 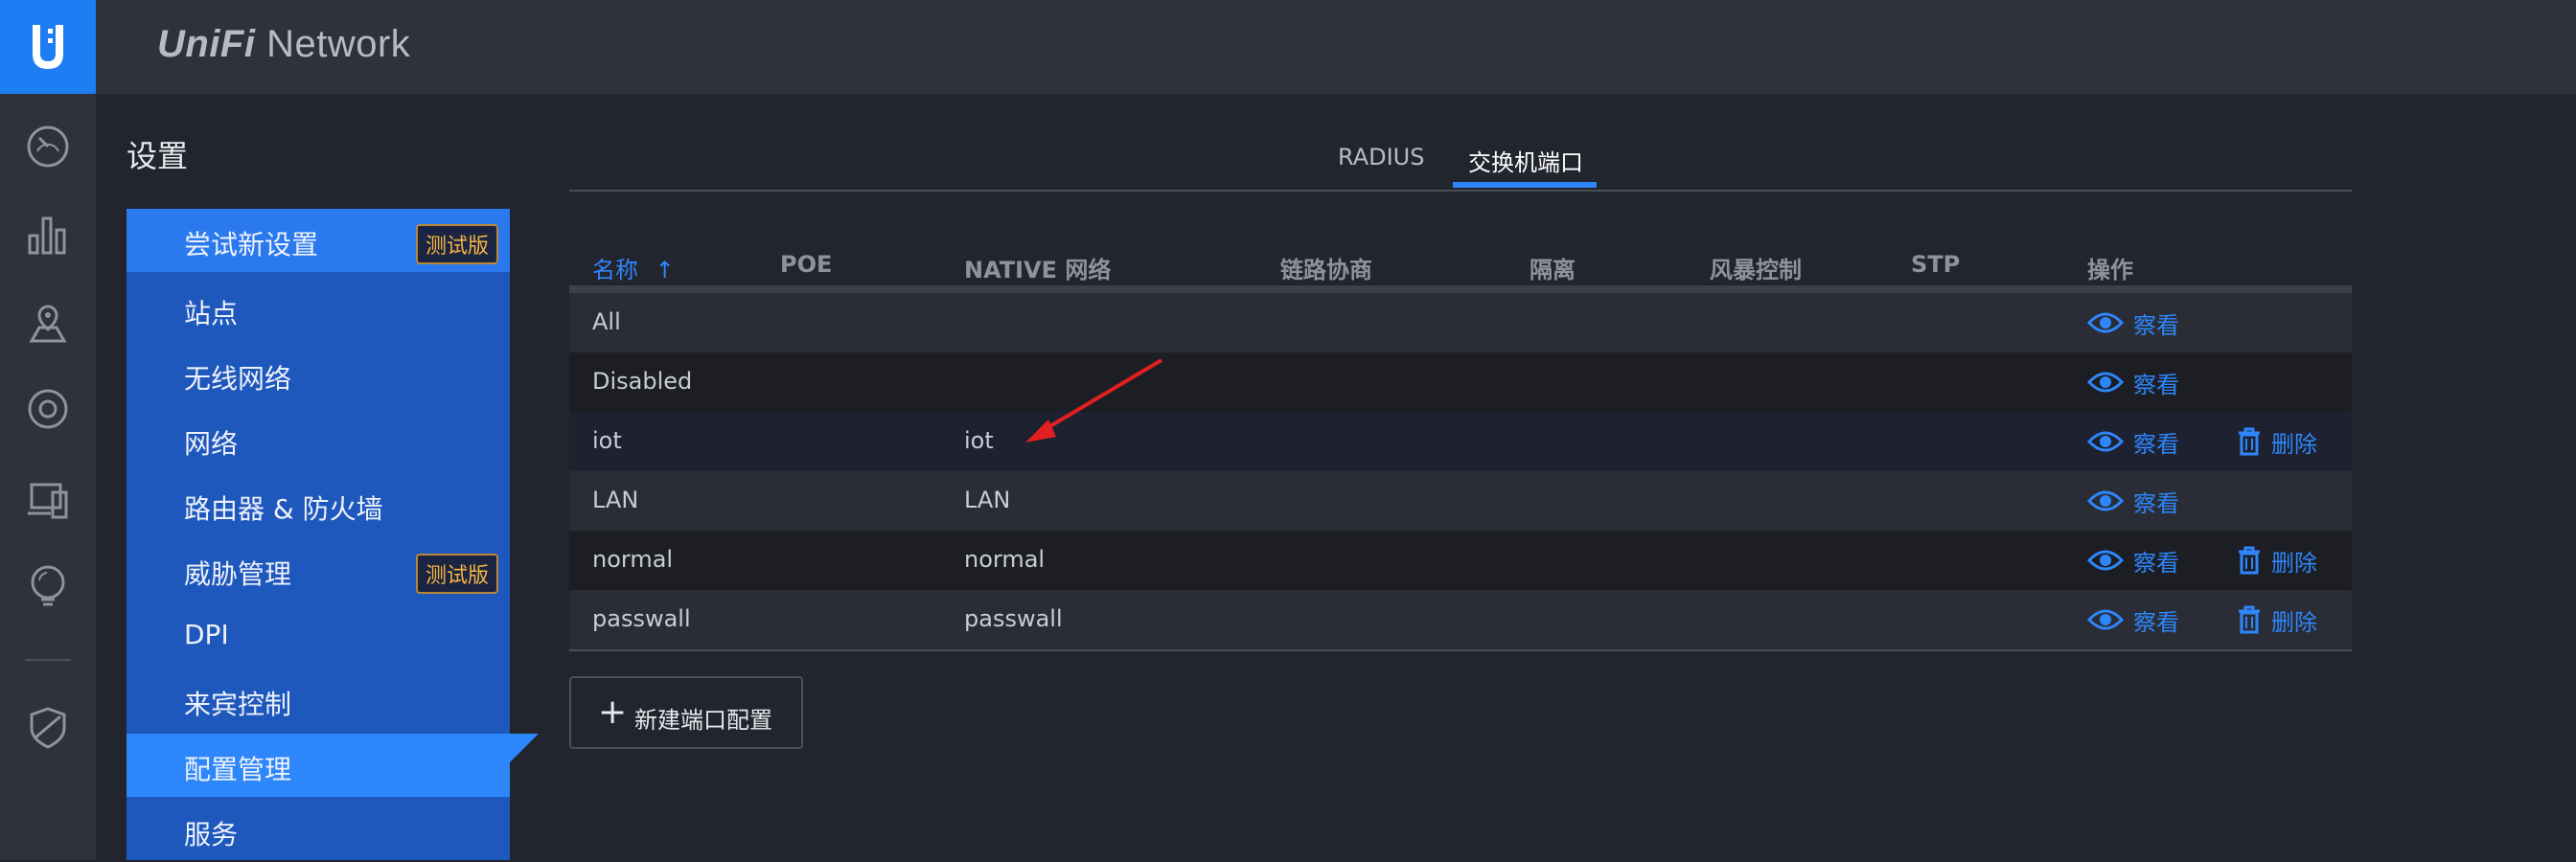 I want to click on column-header-isolation: 隔离, so click(x=1553, y=267).